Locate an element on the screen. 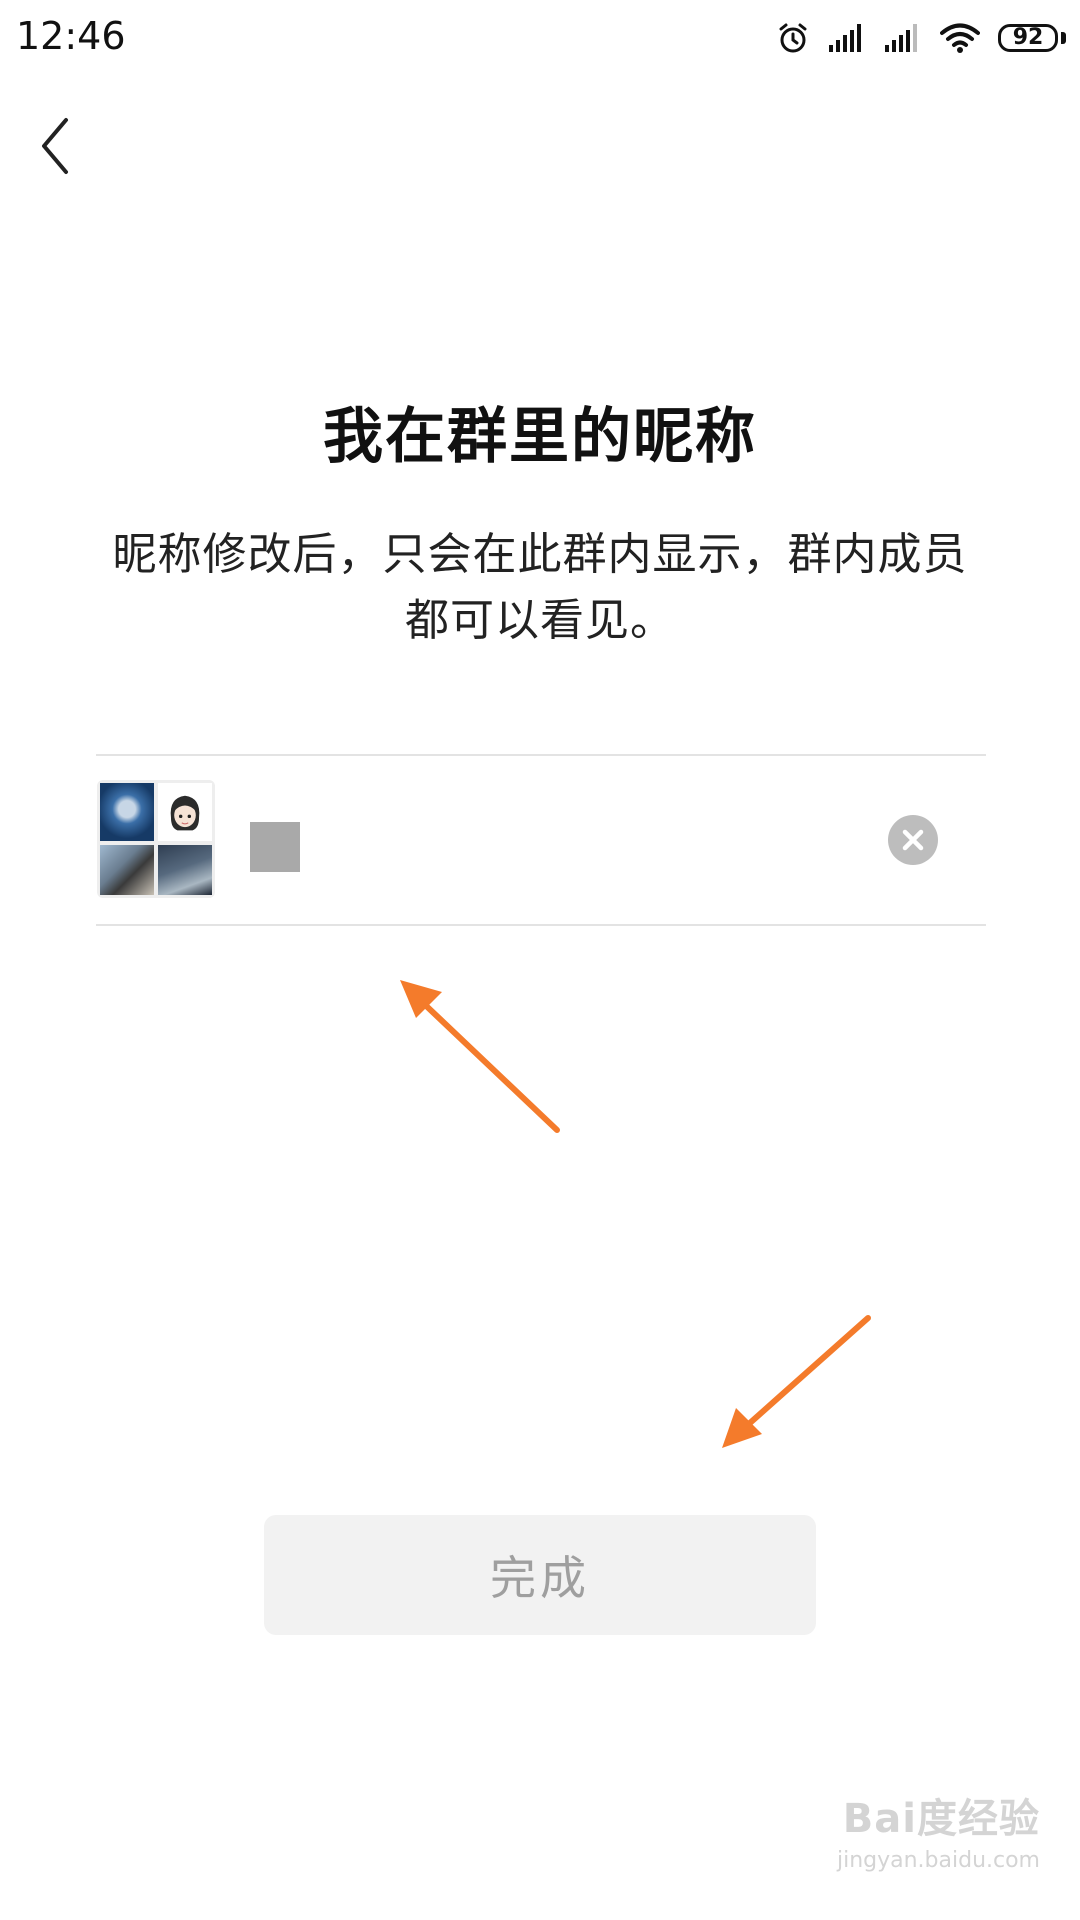  page-description: 昵称修改后，只会在此群内显示，群内成员都可以看见。 is located at coordinates (540, 587).